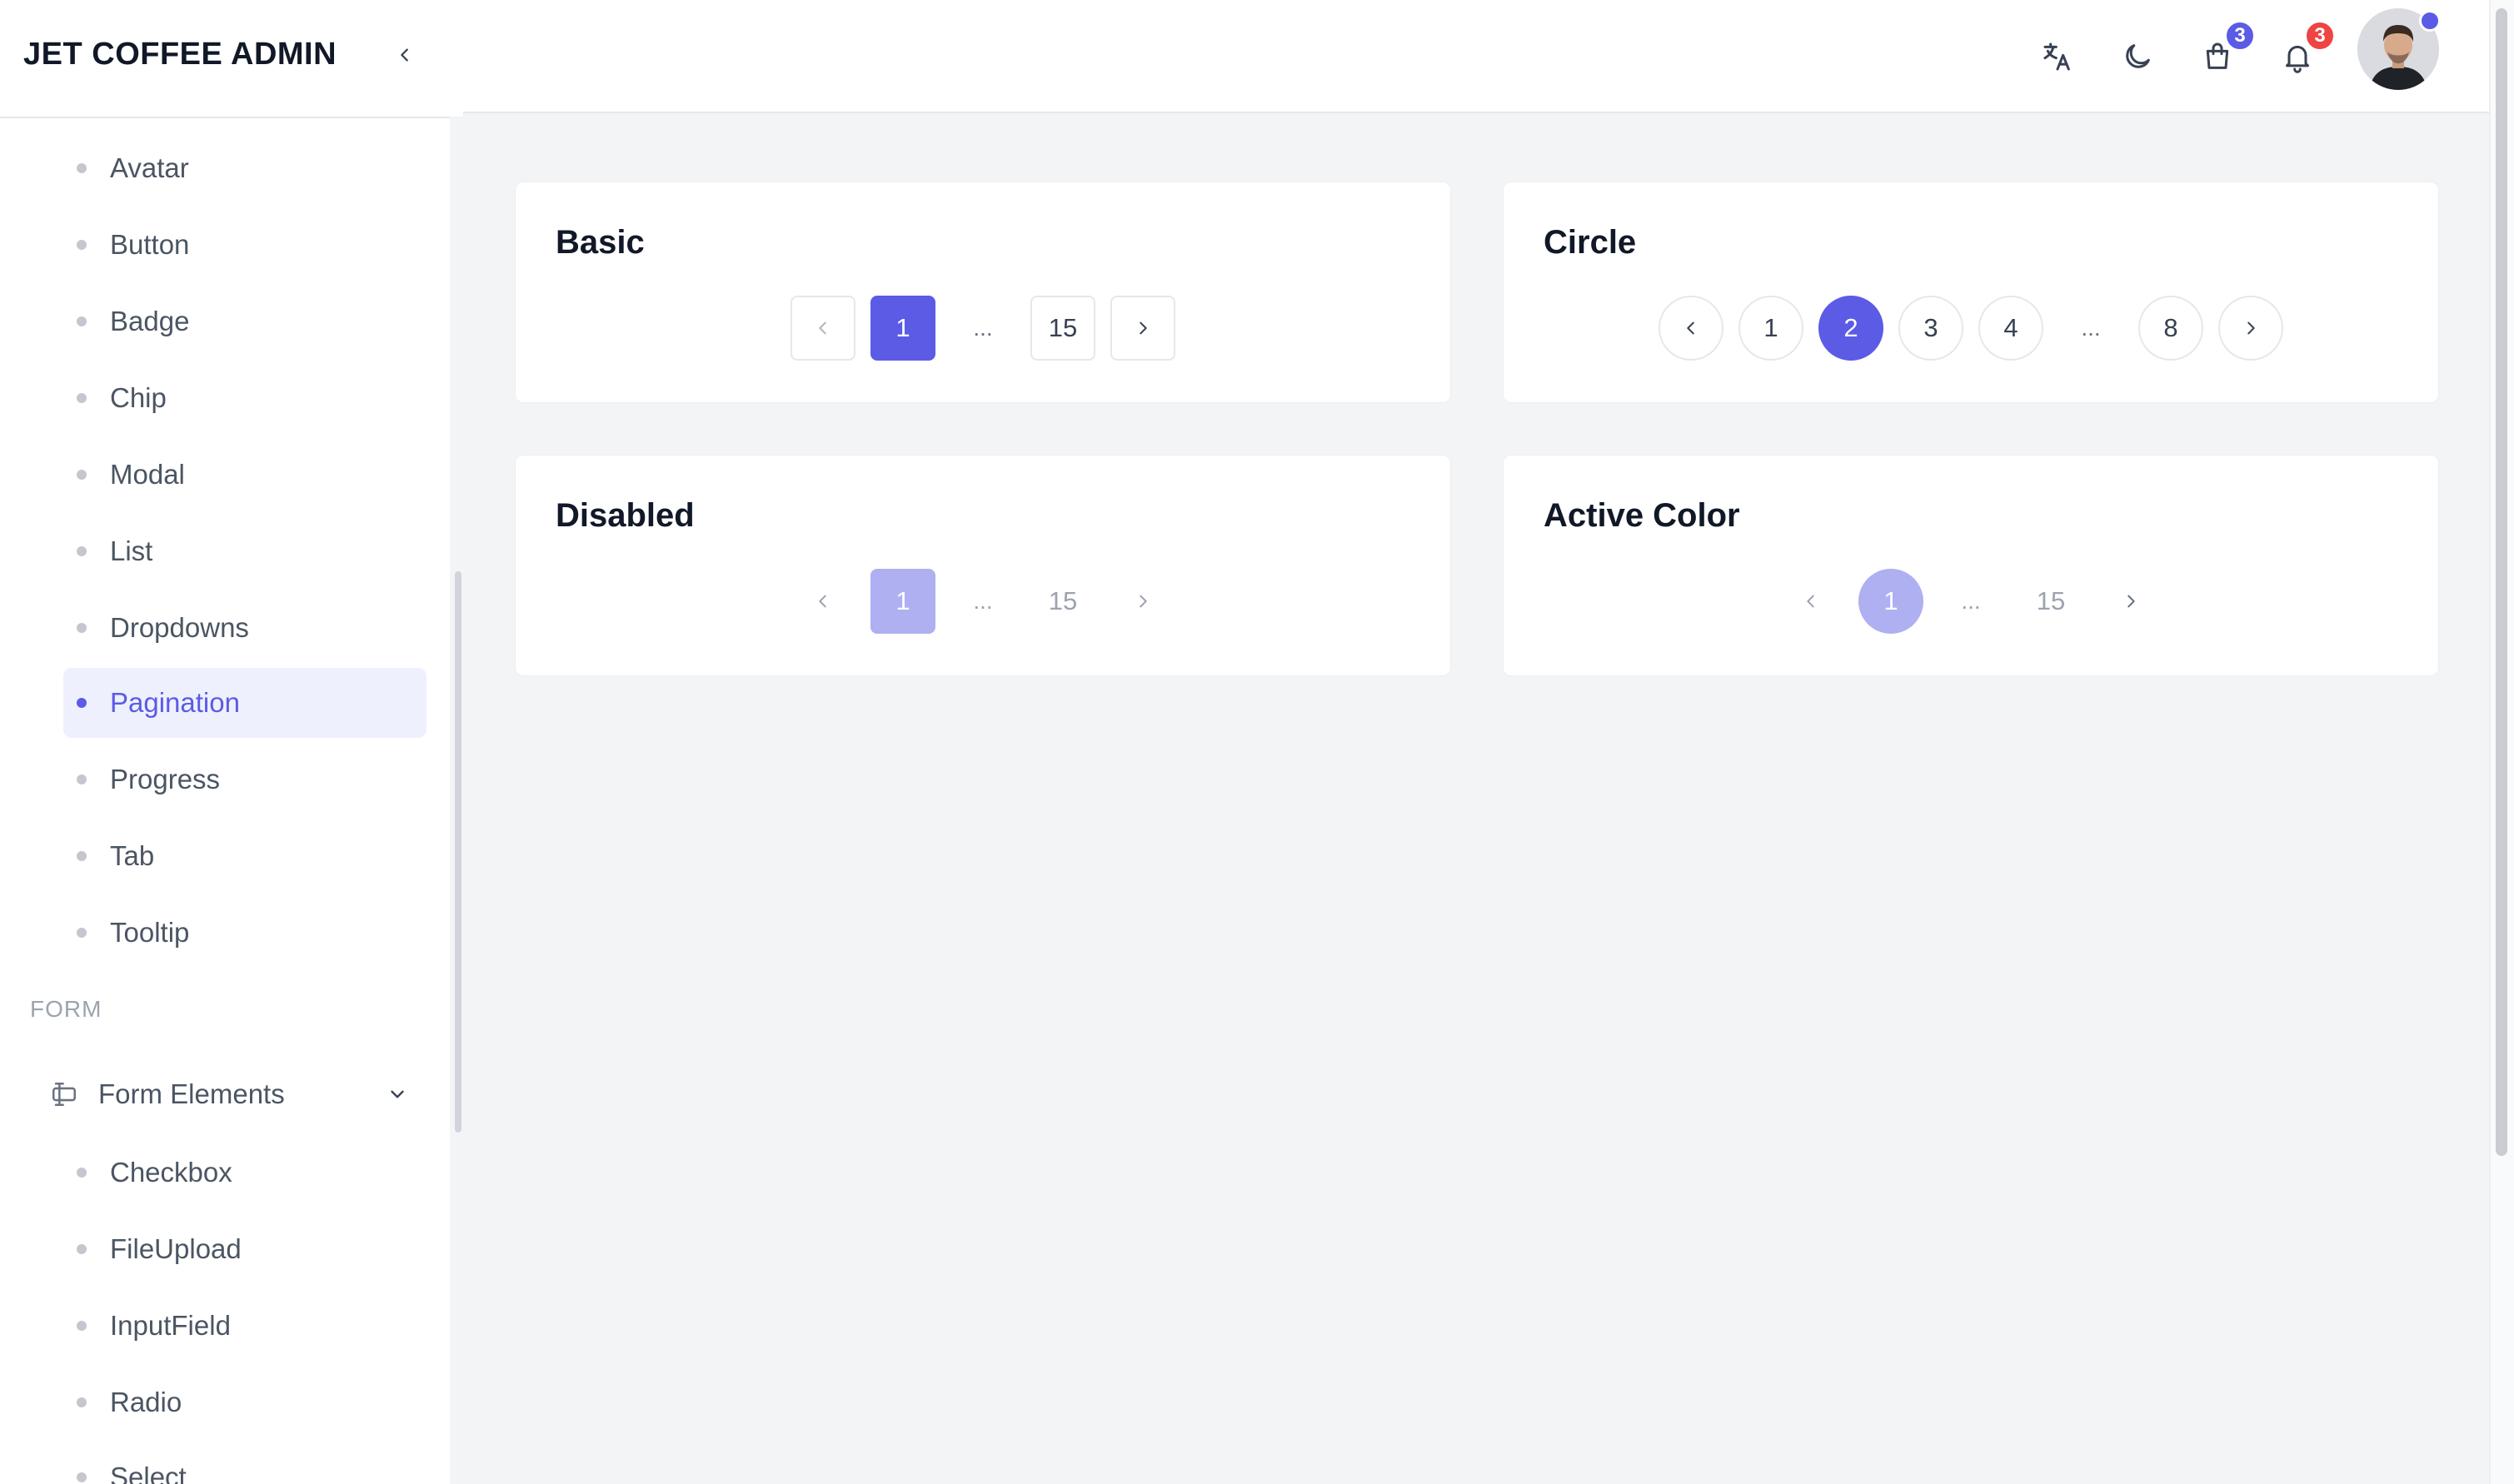 Image resolution: width=2514 pixels, height=1484 pixels. What do you see at coordinates (2170, 328) in the screenshot?
I see `page-button-last: 8` at bounding box center [2170, 328].